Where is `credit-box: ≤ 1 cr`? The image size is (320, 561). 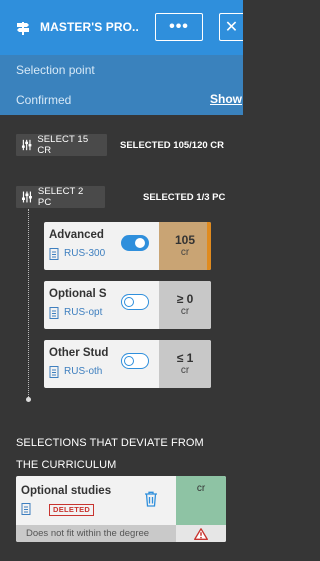
credit-box: ≤ 1 cr is located at coordinates (185, 364).